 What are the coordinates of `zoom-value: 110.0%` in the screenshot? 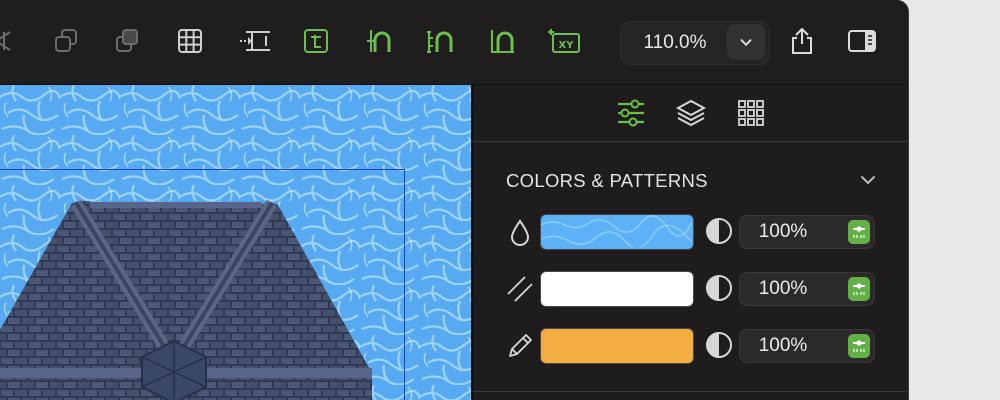 It's located at (675, 43).